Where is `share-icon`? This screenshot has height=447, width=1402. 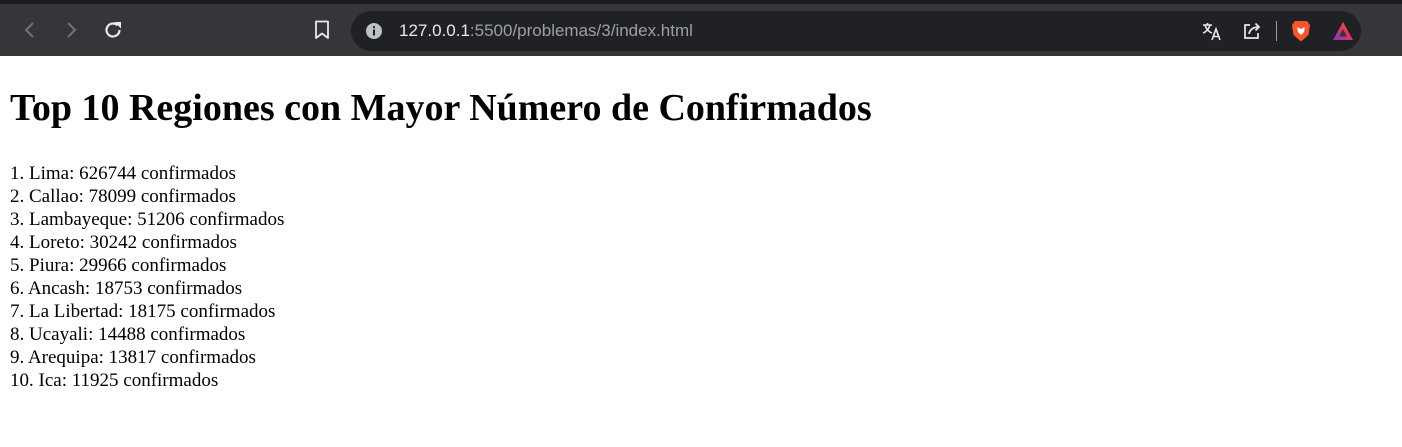
share-icon is located at coordinates (1252, 30).